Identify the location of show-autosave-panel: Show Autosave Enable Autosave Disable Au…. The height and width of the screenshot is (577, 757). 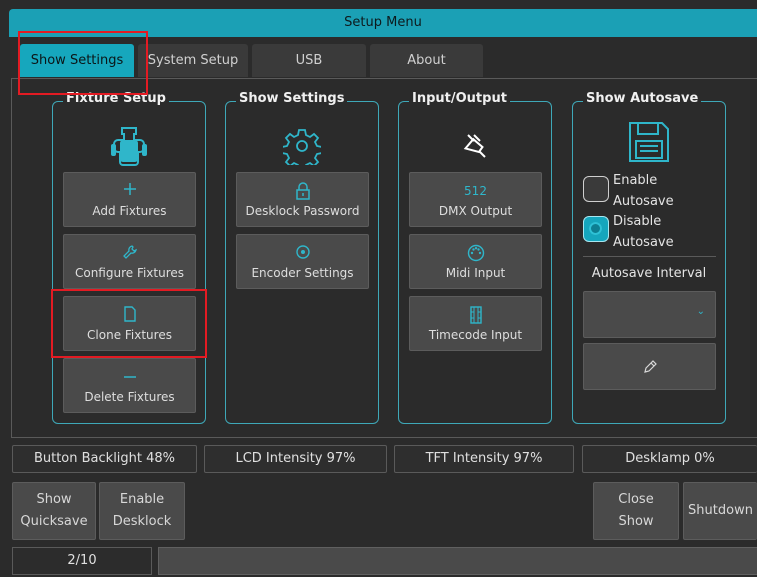
(649, 257).